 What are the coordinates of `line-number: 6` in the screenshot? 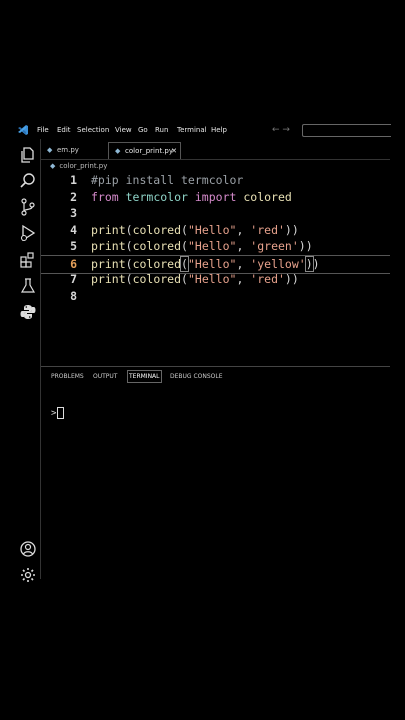 It's located at (73, 263).